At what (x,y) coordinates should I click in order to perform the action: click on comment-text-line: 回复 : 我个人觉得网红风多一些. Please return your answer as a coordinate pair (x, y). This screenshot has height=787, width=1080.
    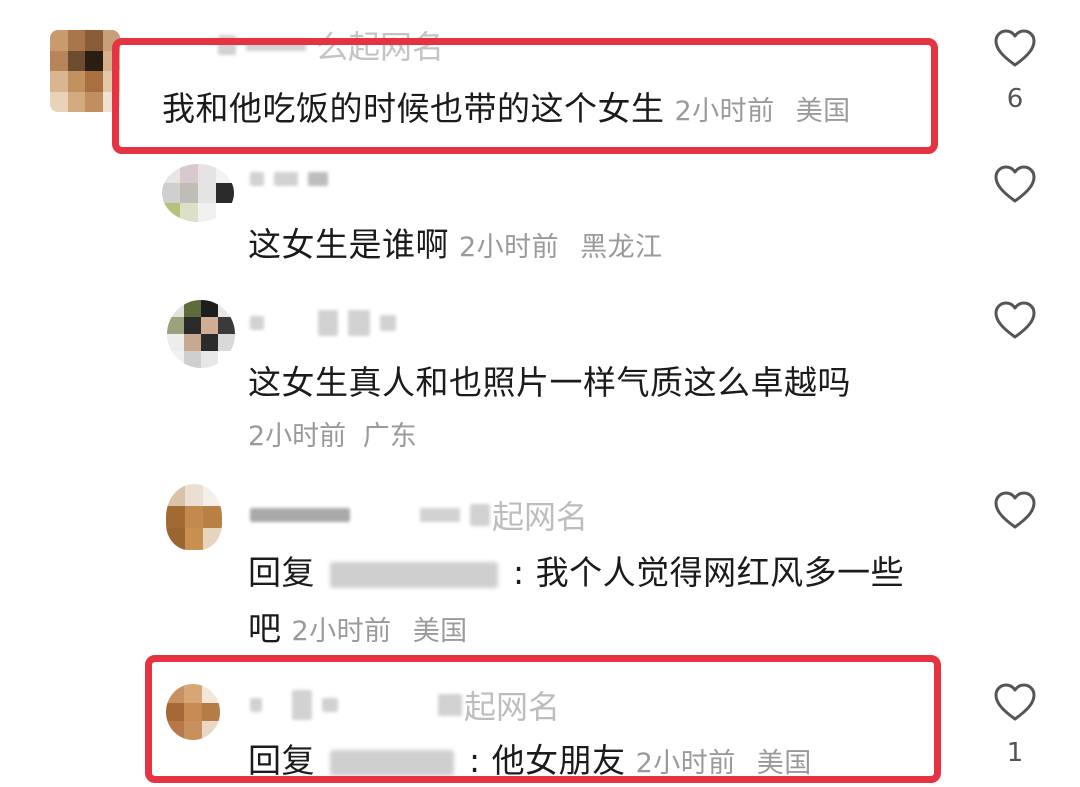
    Looking at the image, I should click on (576, 570).